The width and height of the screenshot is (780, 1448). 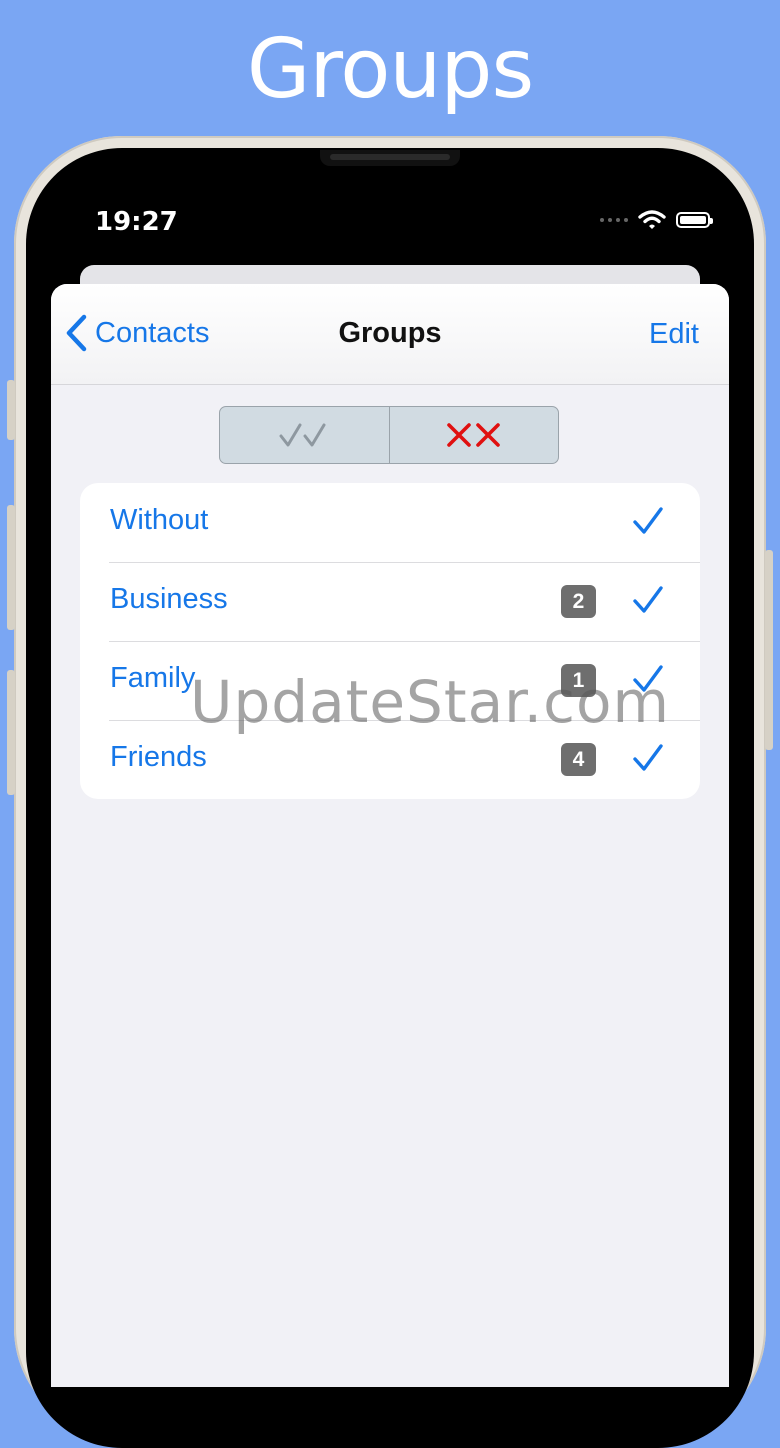 What do you see at coordinates (578, 759) in the screenshot?
I see `member-count-badge: 4` at bounding box center [578, 759].